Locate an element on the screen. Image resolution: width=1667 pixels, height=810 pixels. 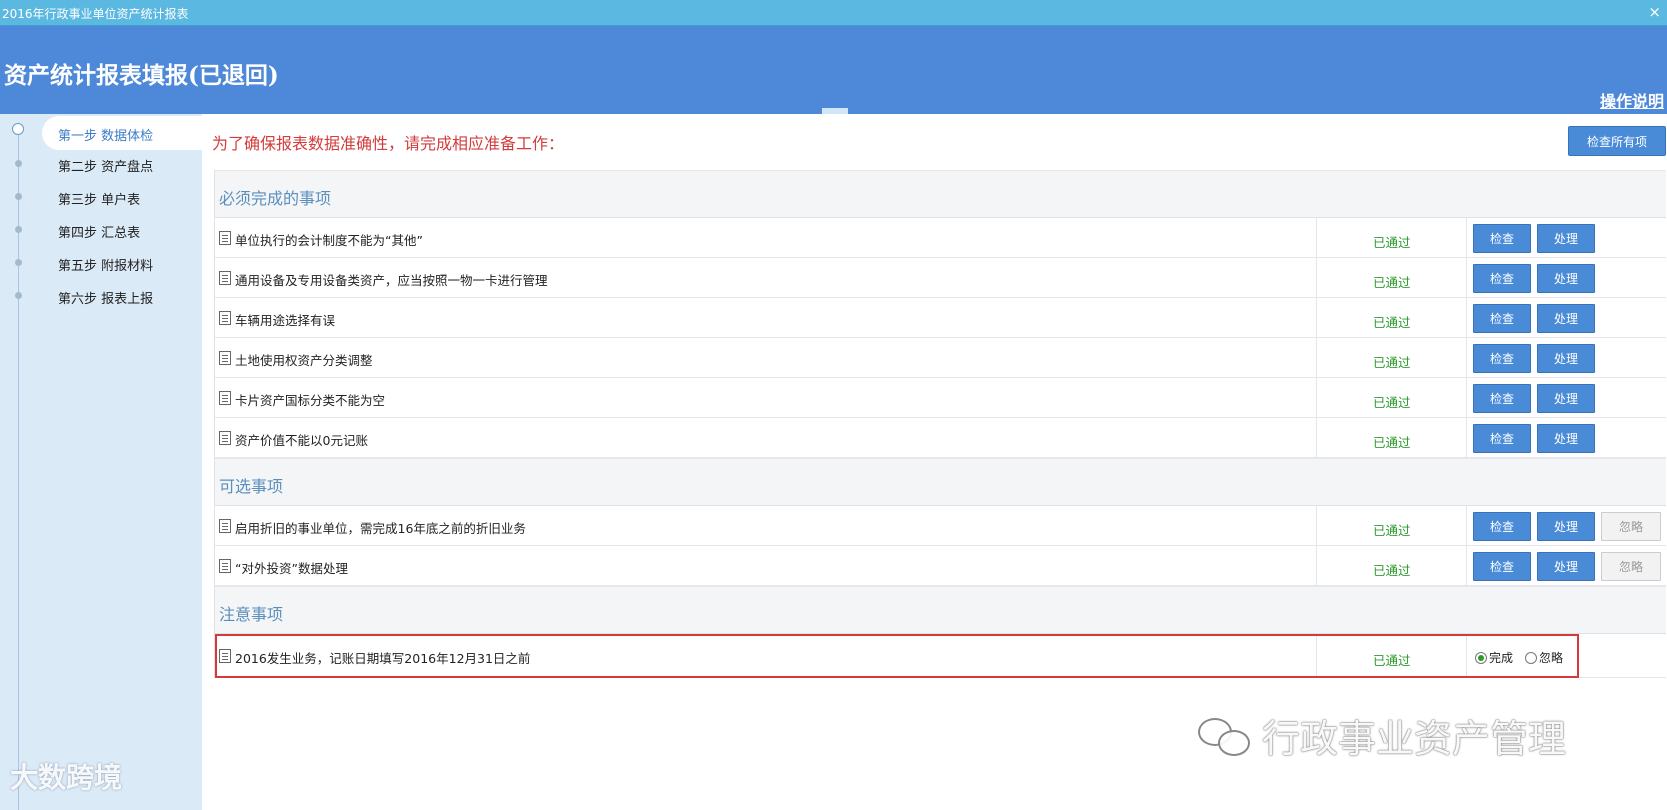
item-text: 资产价值不能以0元记账 is located at coordinates (301, 440).